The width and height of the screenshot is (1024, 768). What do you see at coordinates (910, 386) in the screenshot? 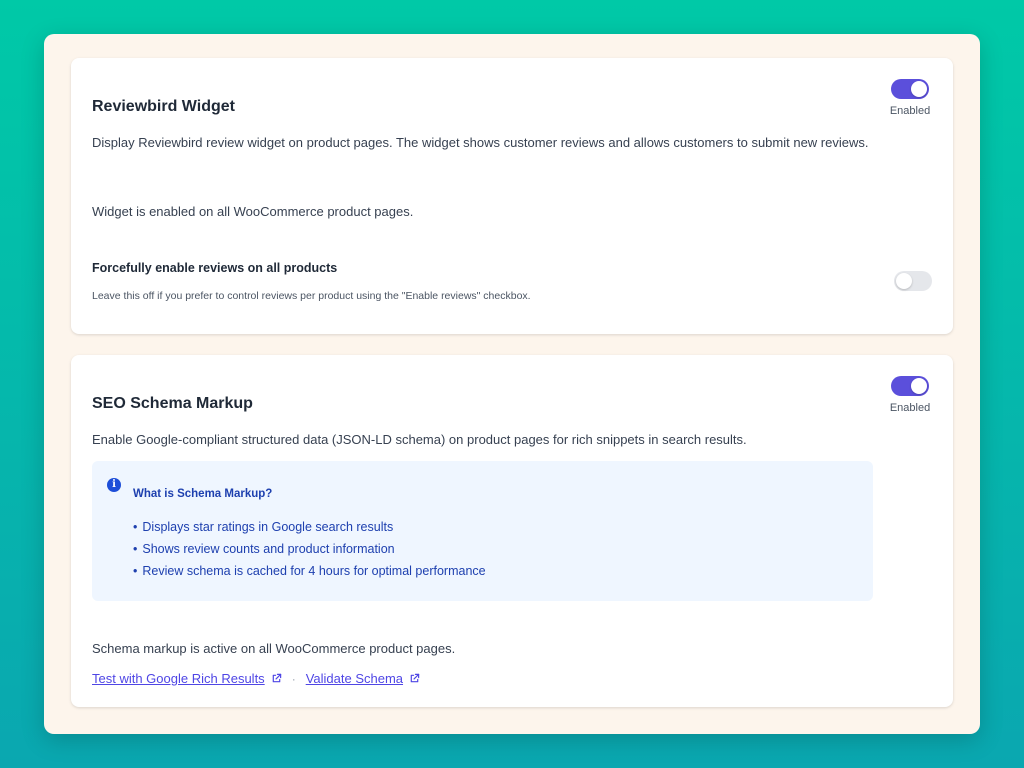
I see `seo-enable-toggle` at bounding box center [910, 386].